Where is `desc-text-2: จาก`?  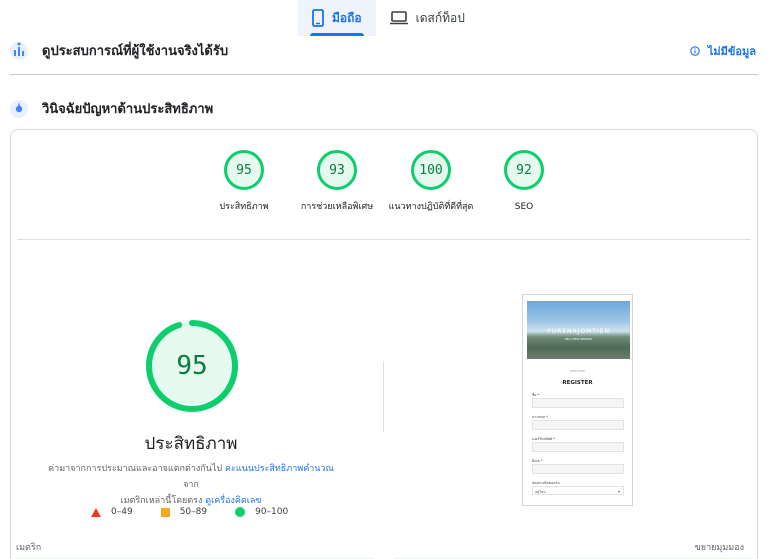 desc-text-2: จาก is located at coordinates (191, 485).